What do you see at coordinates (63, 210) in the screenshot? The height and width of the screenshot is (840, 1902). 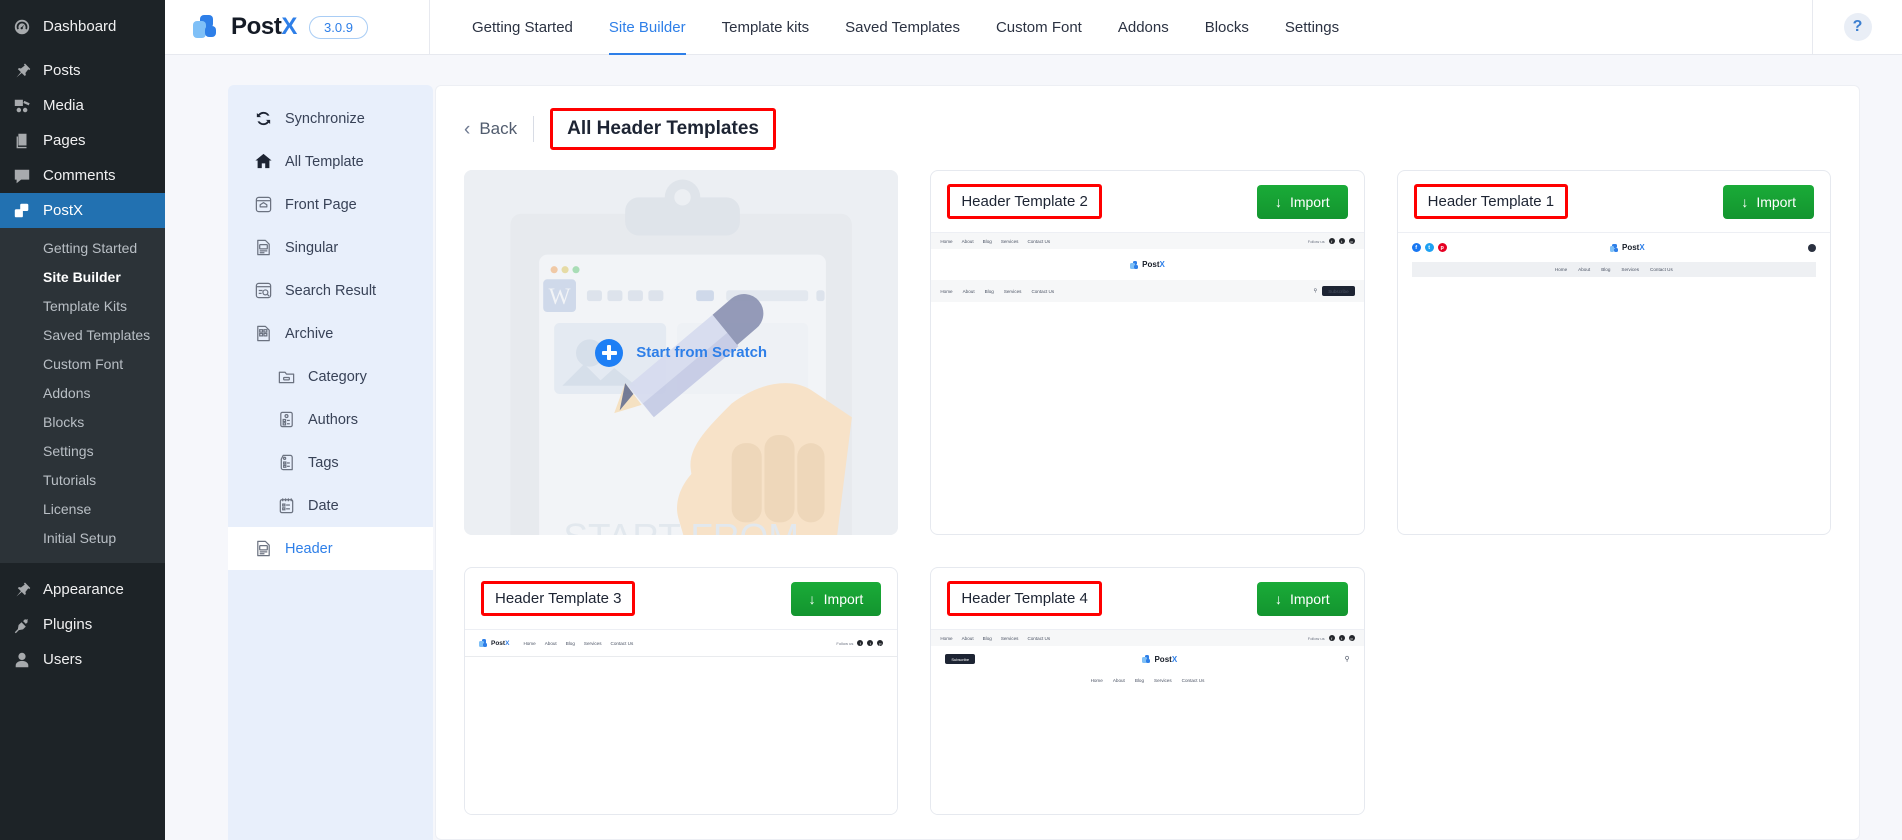 I see `sidebar-item-label: PostX` at bounding box center [63, 210].